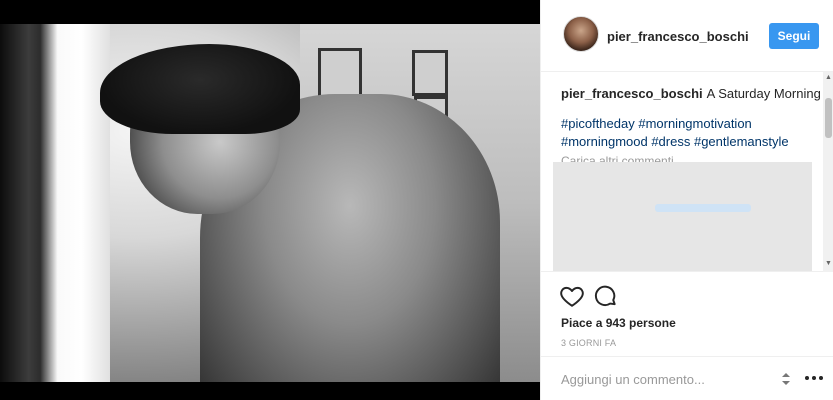 This screenshot has height=400, width=833. What do you see at coordinates (618, 323) in the screenshot?
I see `likes-count: Piace a 943 persone` at bounding box center [618, 323].